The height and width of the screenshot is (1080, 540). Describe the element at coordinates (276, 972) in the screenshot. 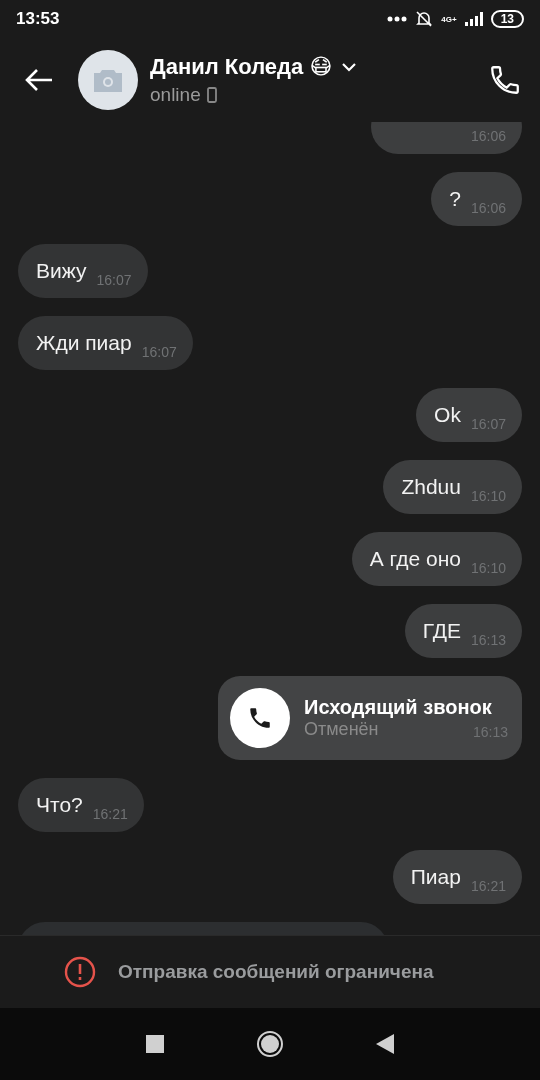

I see `notice-text: Отправка сообщений ограничена` at that location.